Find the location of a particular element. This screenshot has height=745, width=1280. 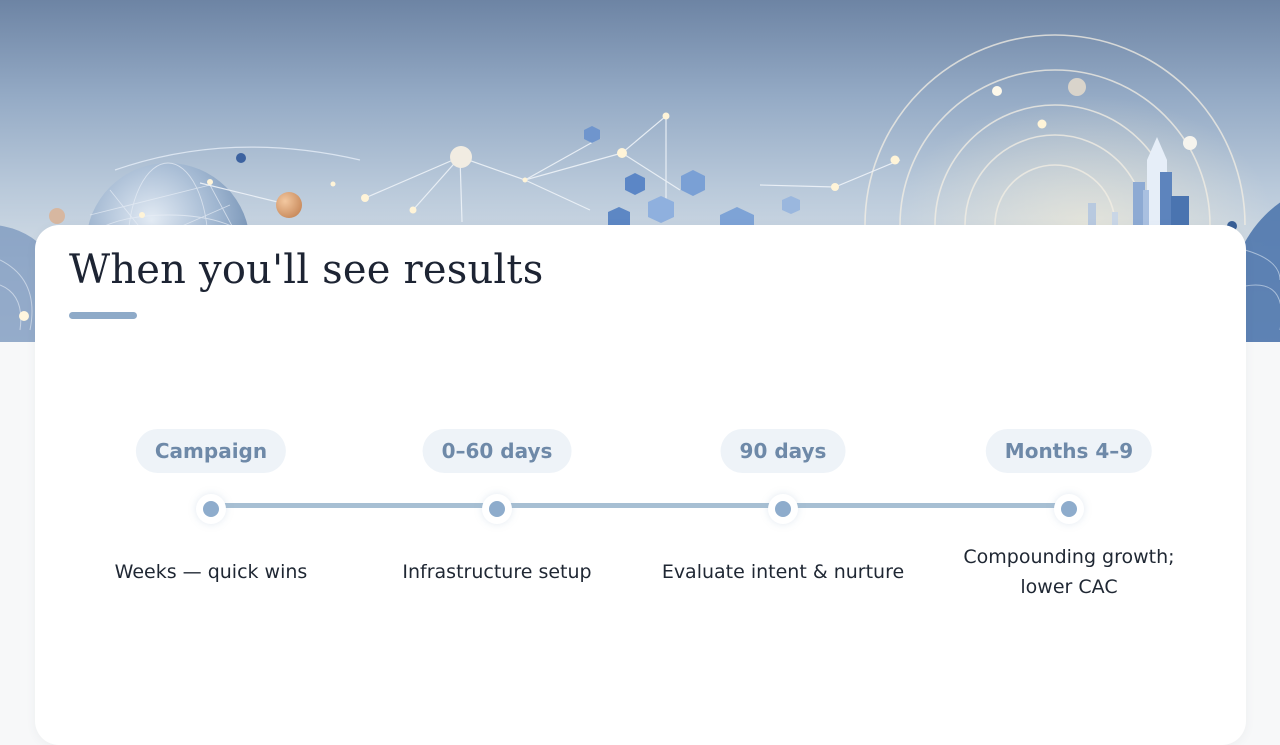

milestone-description: Infrastructure setup is located at coordinates (497, 572).